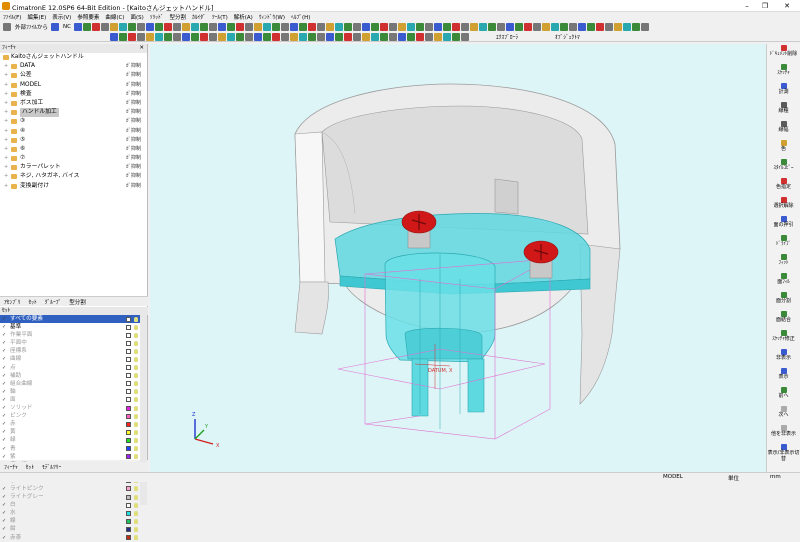  Describe the element at coordinates (70, 327) in the screenshot. I see `layer-row: ✓ 基準` at that location.